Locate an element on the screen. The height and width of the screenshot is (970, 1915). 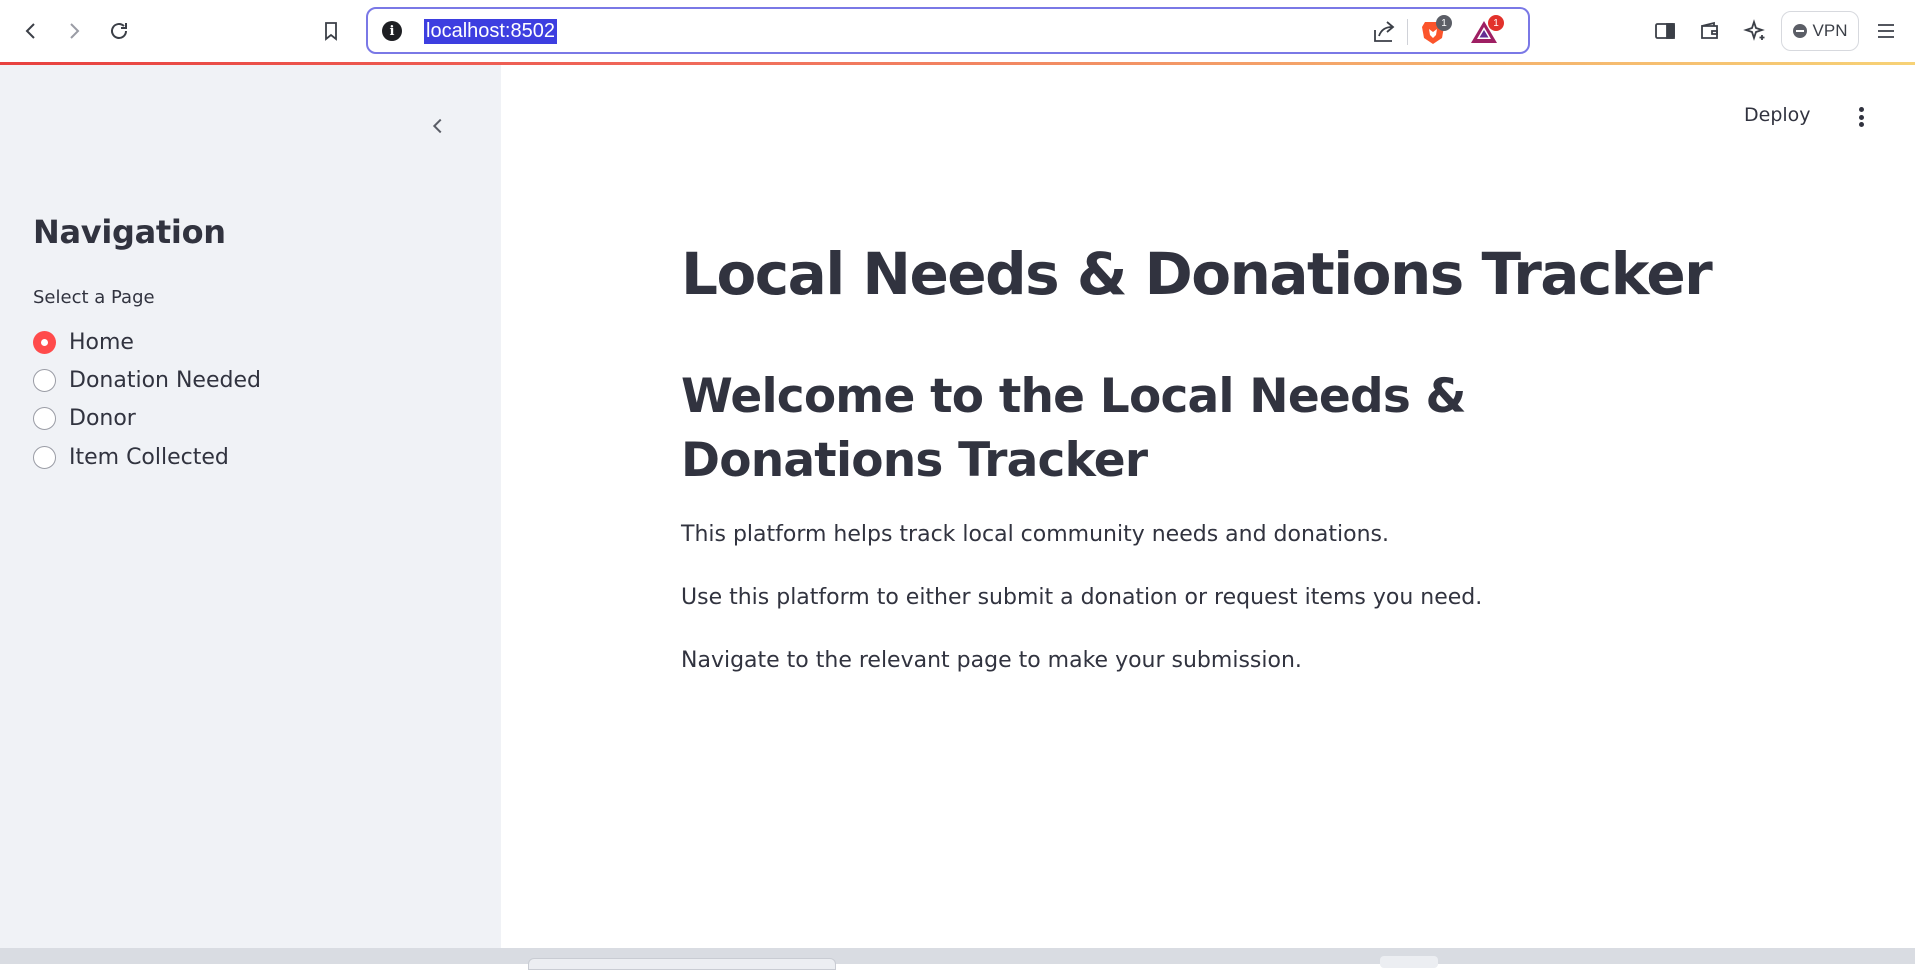
sidebar-toggle-button is located at coordinates (1665, 31).